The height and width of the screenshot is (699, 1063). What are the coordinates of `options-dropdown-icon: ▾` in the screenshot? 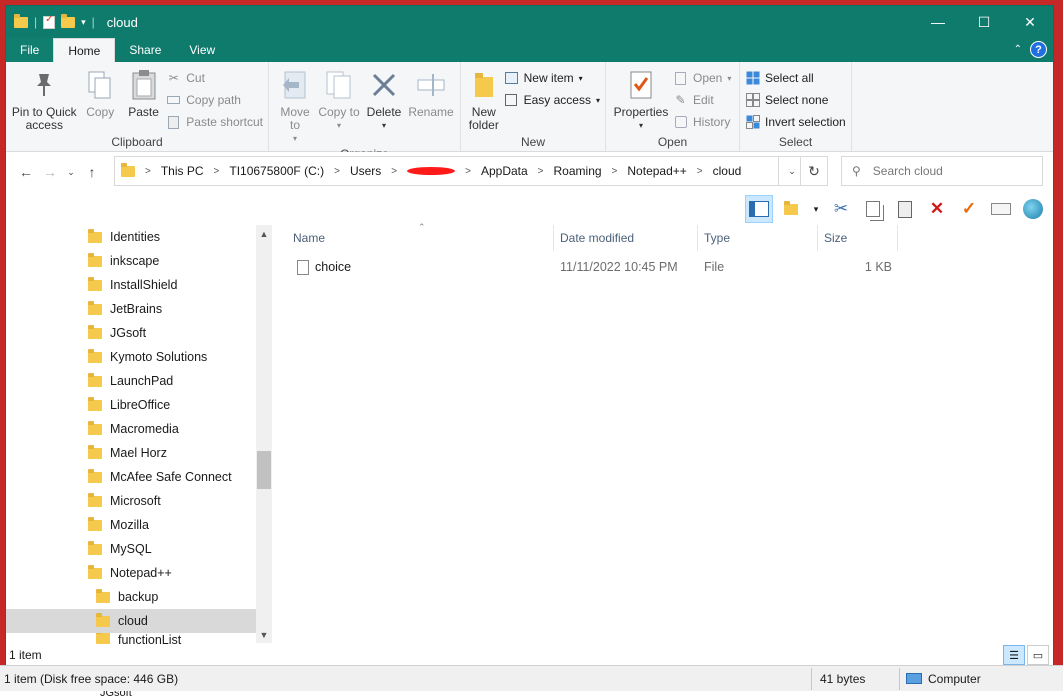 It's located at (816, 209).